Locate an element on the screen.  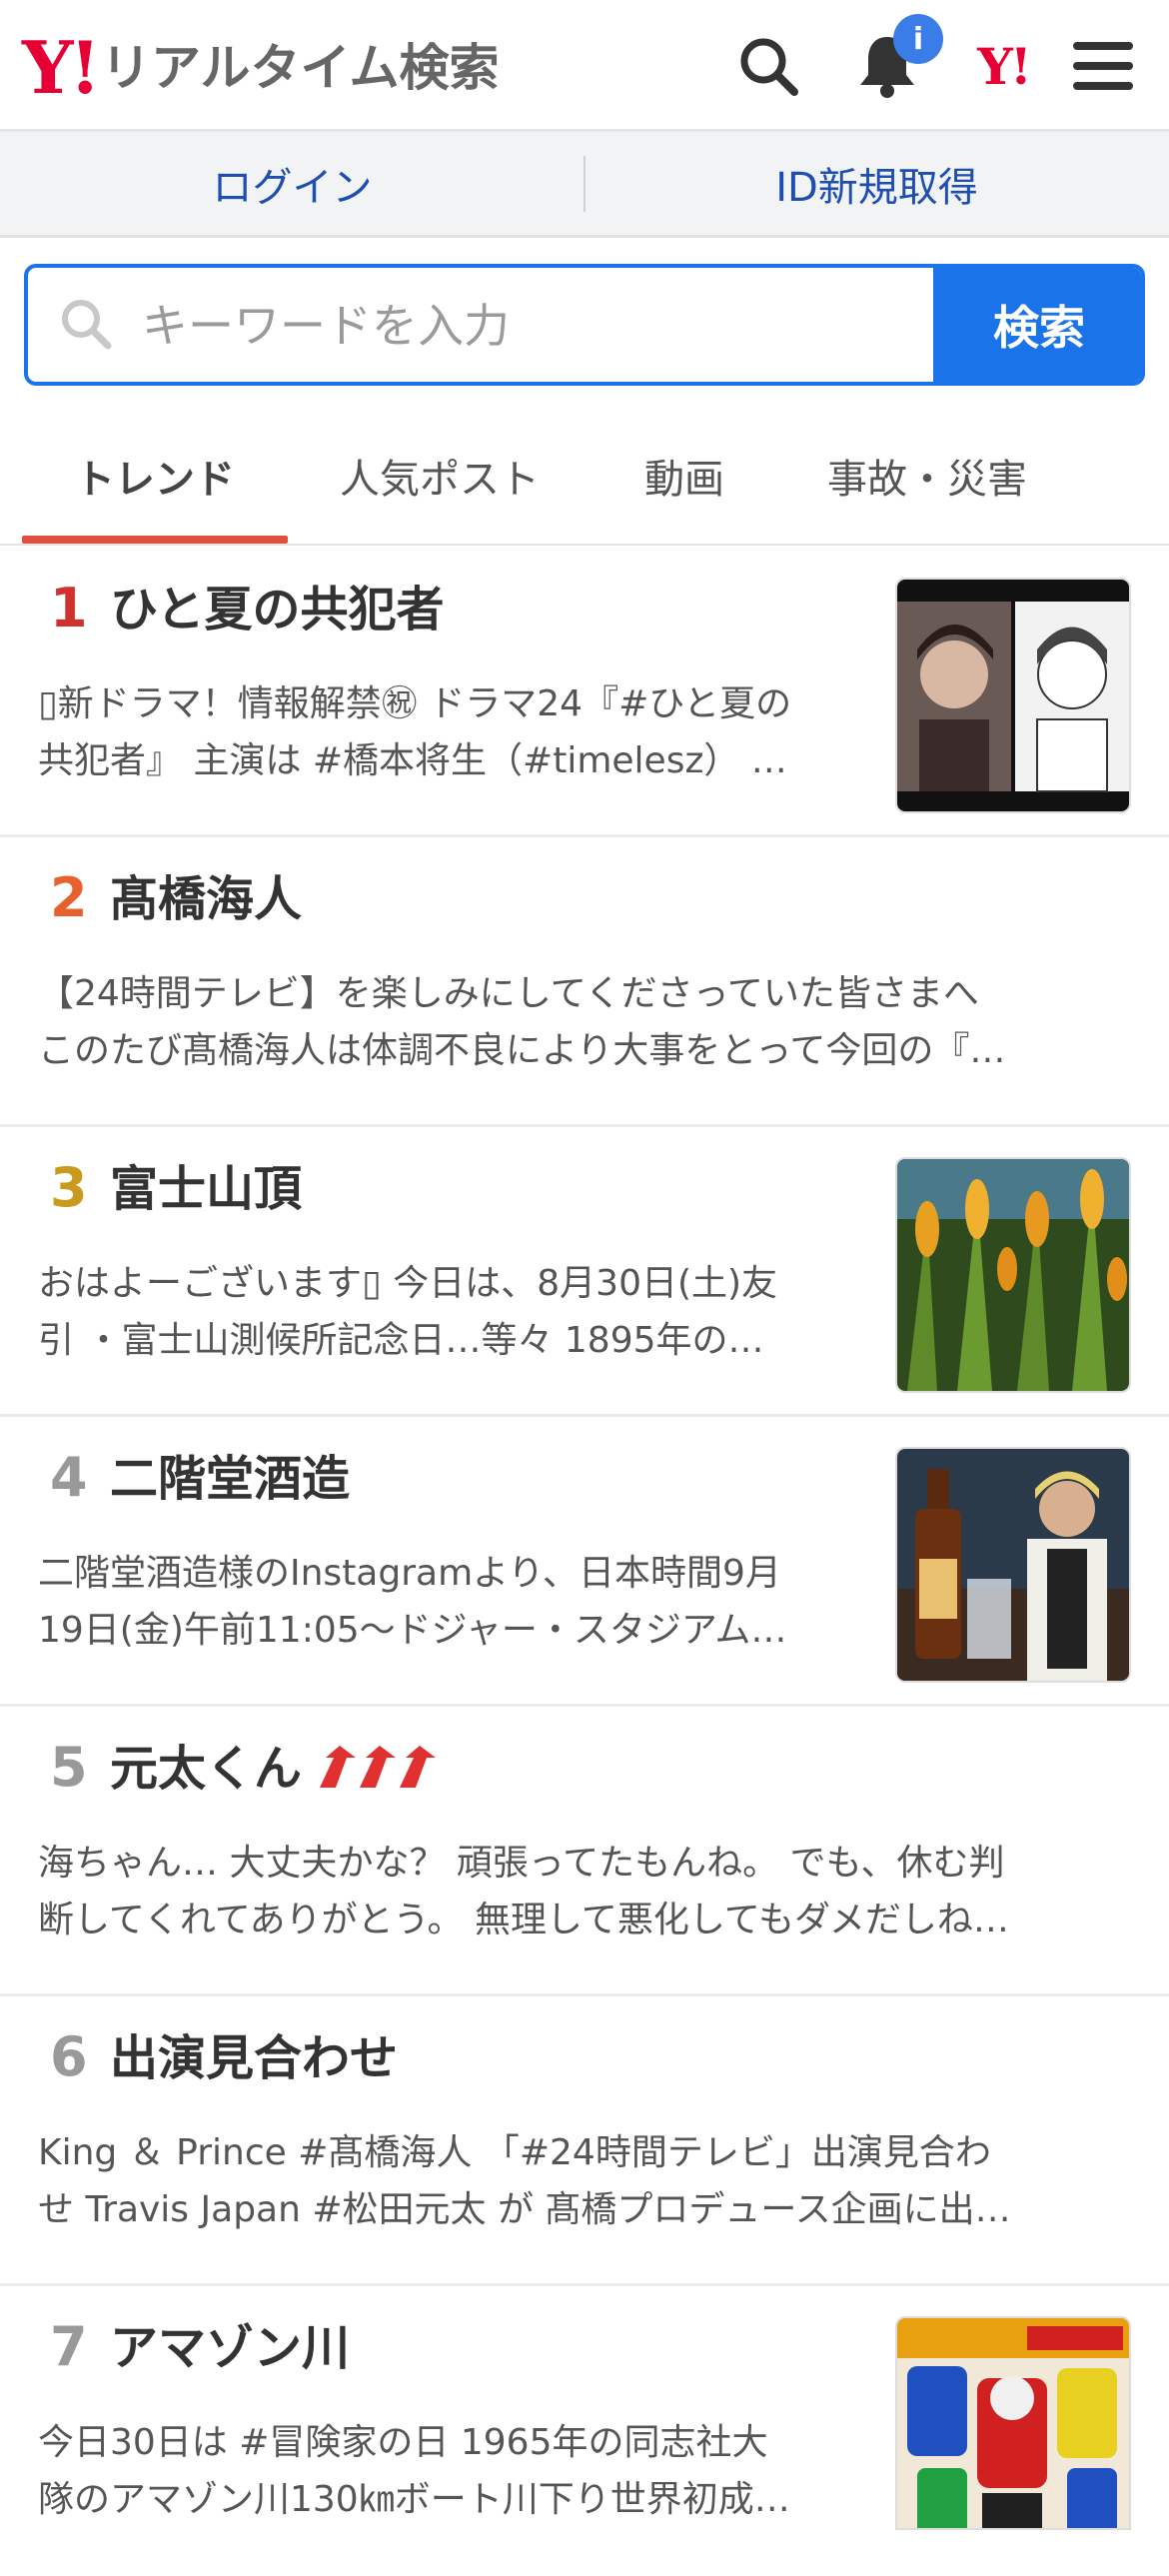
yahoo-icon: Y! is located at coordinates (1004, 66).